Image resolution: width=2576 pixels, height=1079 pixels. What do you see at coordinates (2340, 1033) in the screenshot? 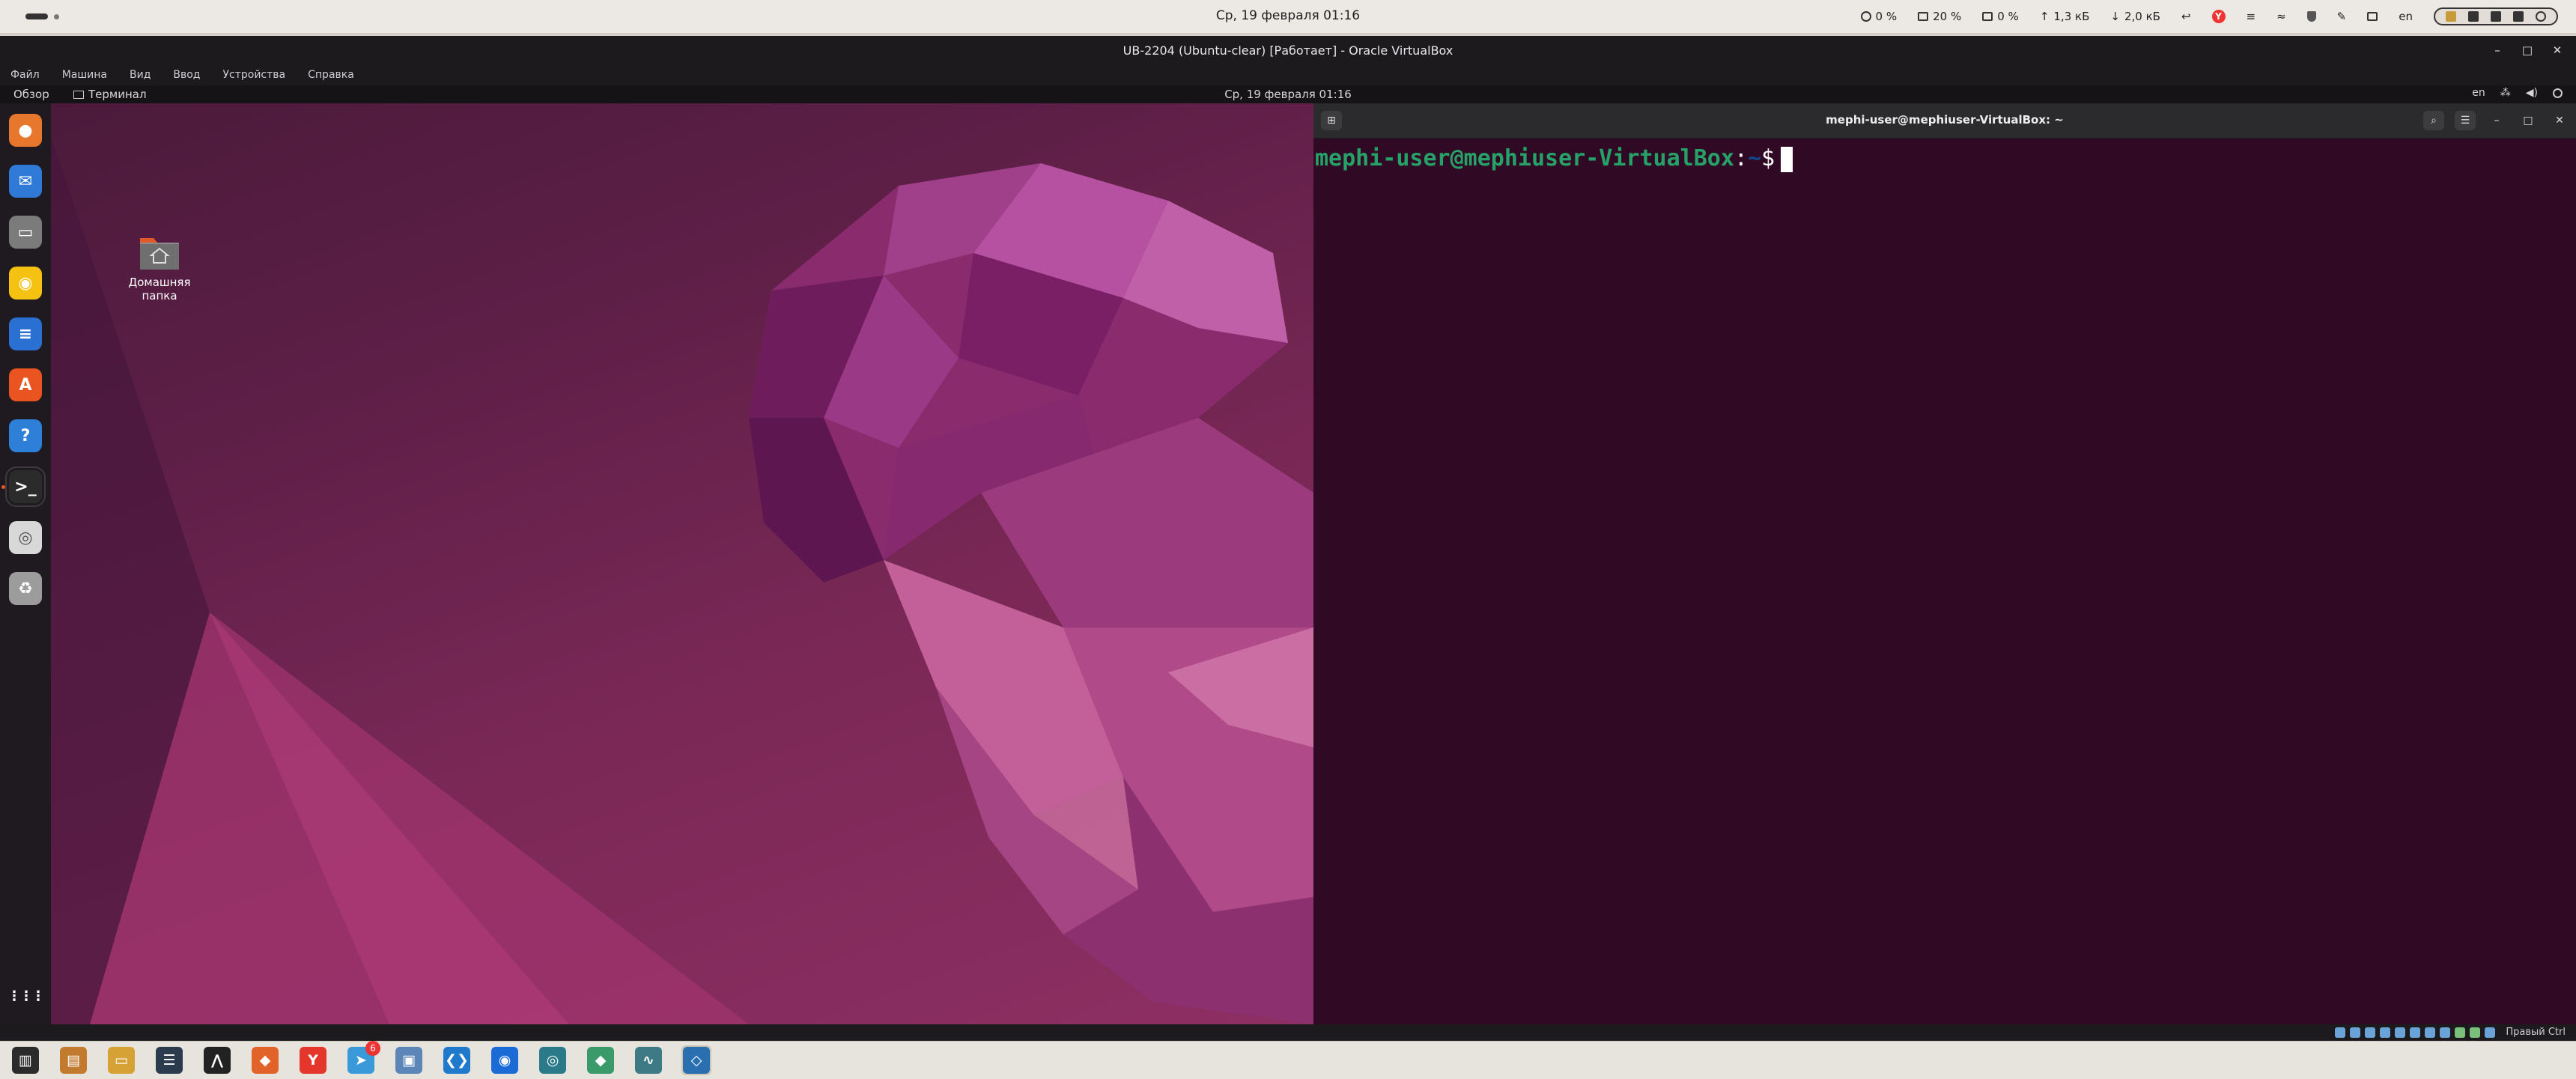
I see `hdd-icon` at bounding box center [2340, 1033].